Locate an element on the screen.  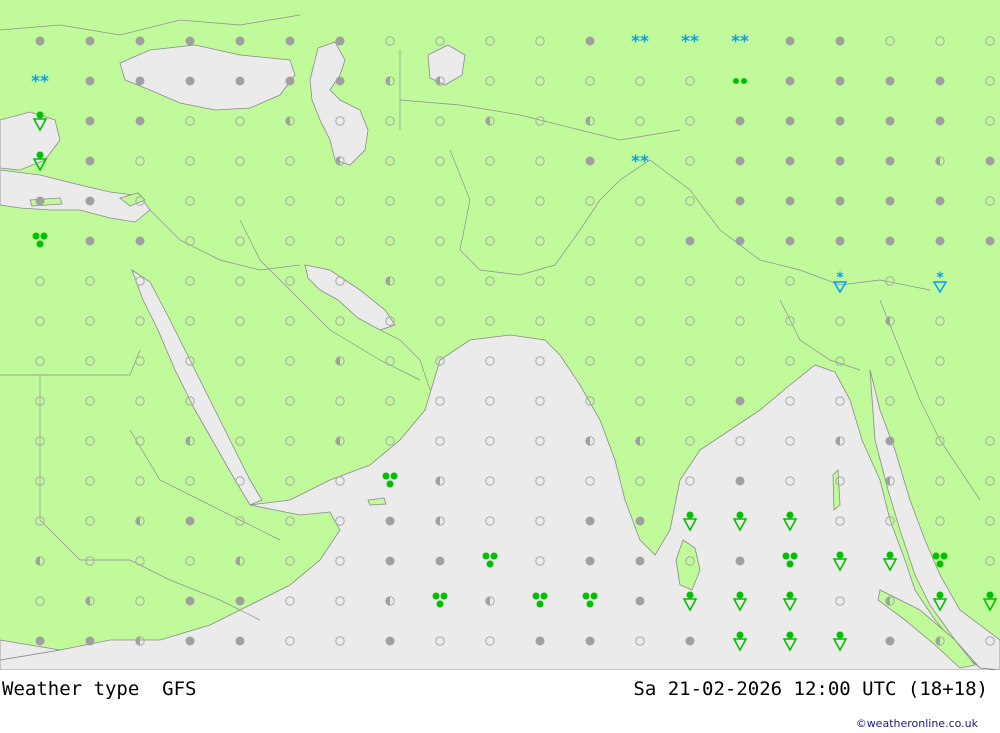
credit-link: ©weatheronline.co.uk is located at coordinates (917, 723).